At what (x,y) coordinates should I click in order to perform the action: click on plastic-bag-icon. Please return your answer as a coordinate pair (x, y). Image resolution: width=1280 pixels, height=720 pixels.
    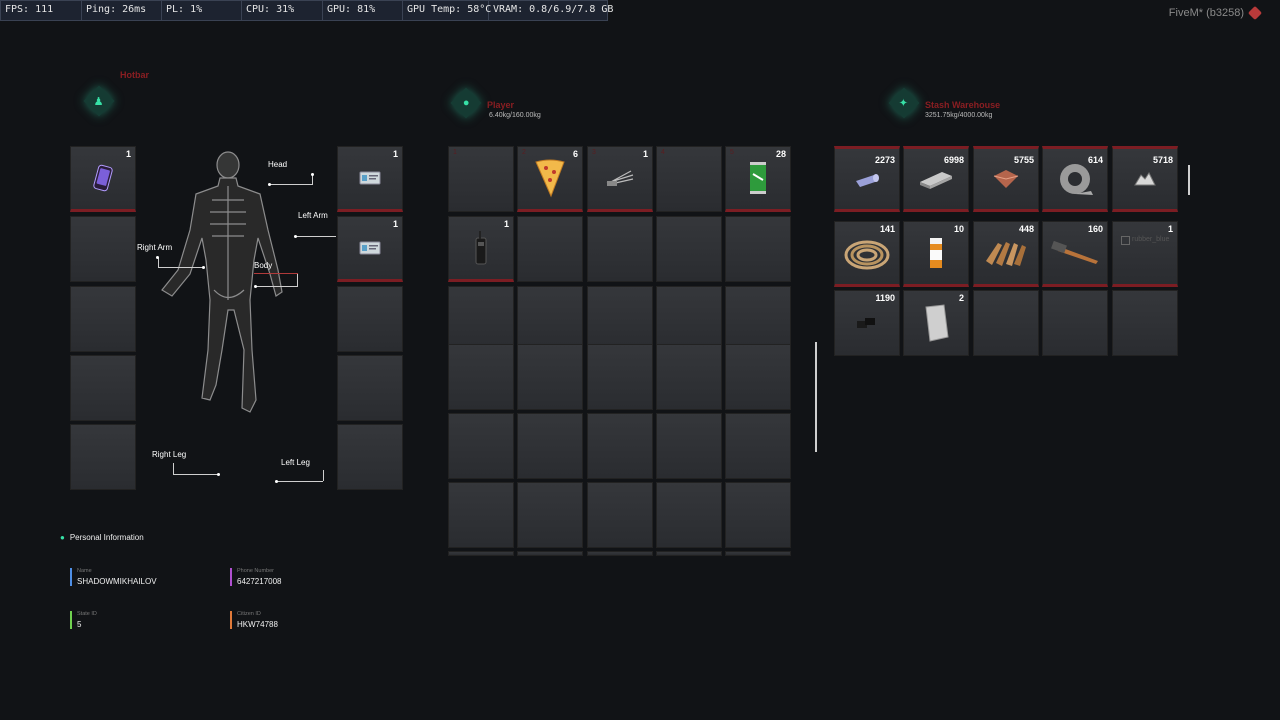
    Looking at the image, I should click on (937, 323).